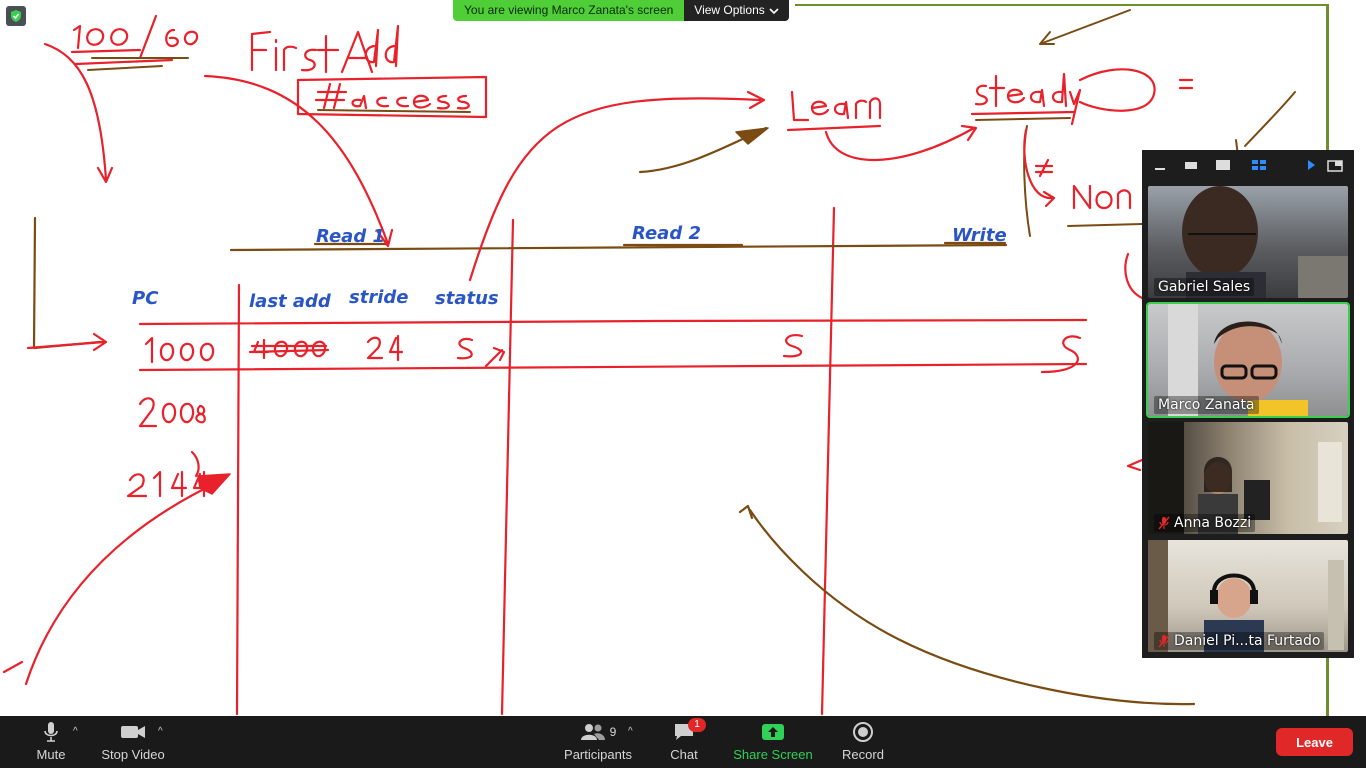 This screenshot has height=768, width=1366. What do you see at coordinates (666, 233) in the screenshot?
I see `header-read-2: Read 2` at bounding box center [666, 233].